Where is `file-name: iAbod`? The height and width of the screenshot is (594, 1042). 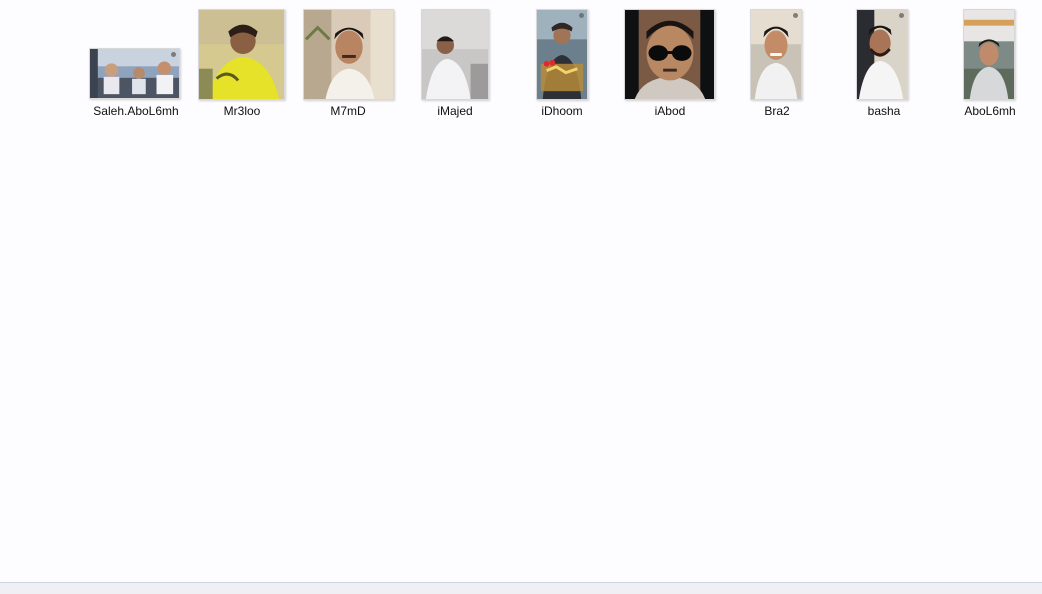 file-name: iAbod is located at coordinates (670, 111).